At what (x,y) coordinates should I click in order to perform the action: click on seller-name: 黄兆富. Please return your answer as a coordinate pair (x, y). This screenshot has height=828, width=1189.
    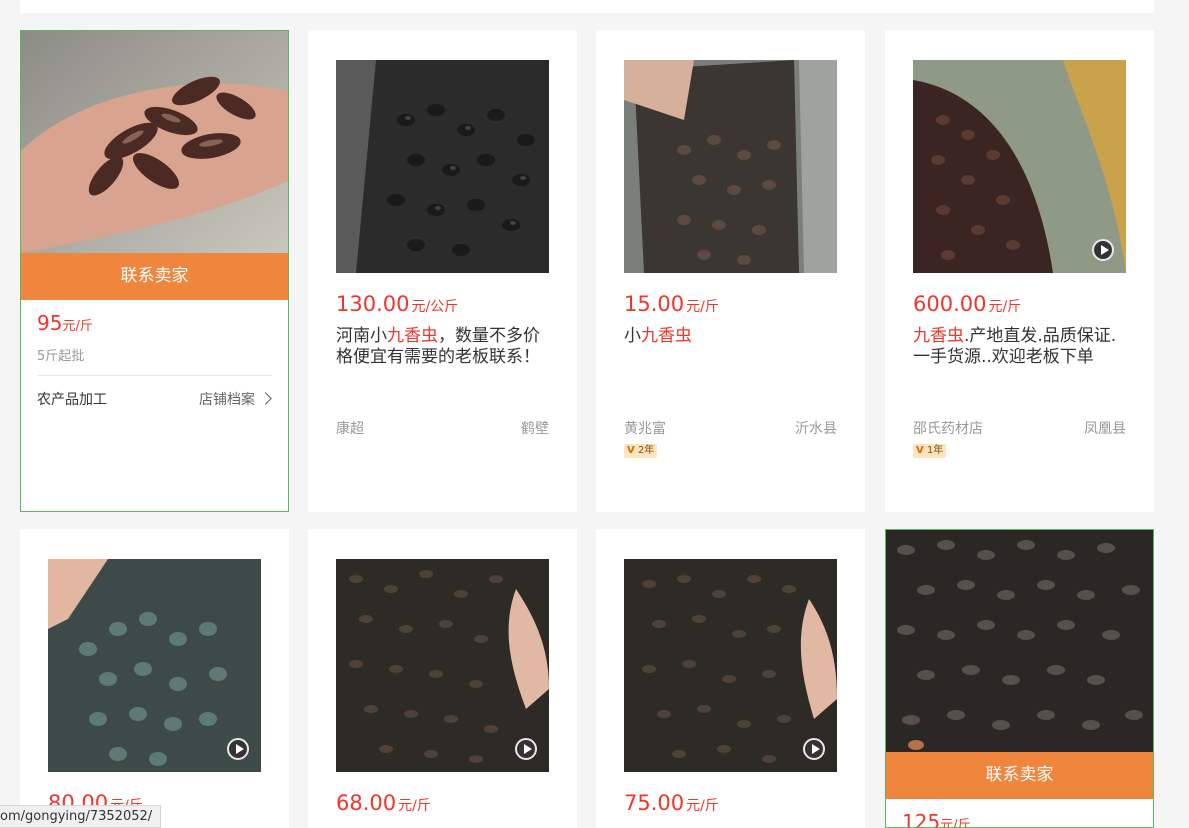
    Looking at the image, I should click on (645, 428).